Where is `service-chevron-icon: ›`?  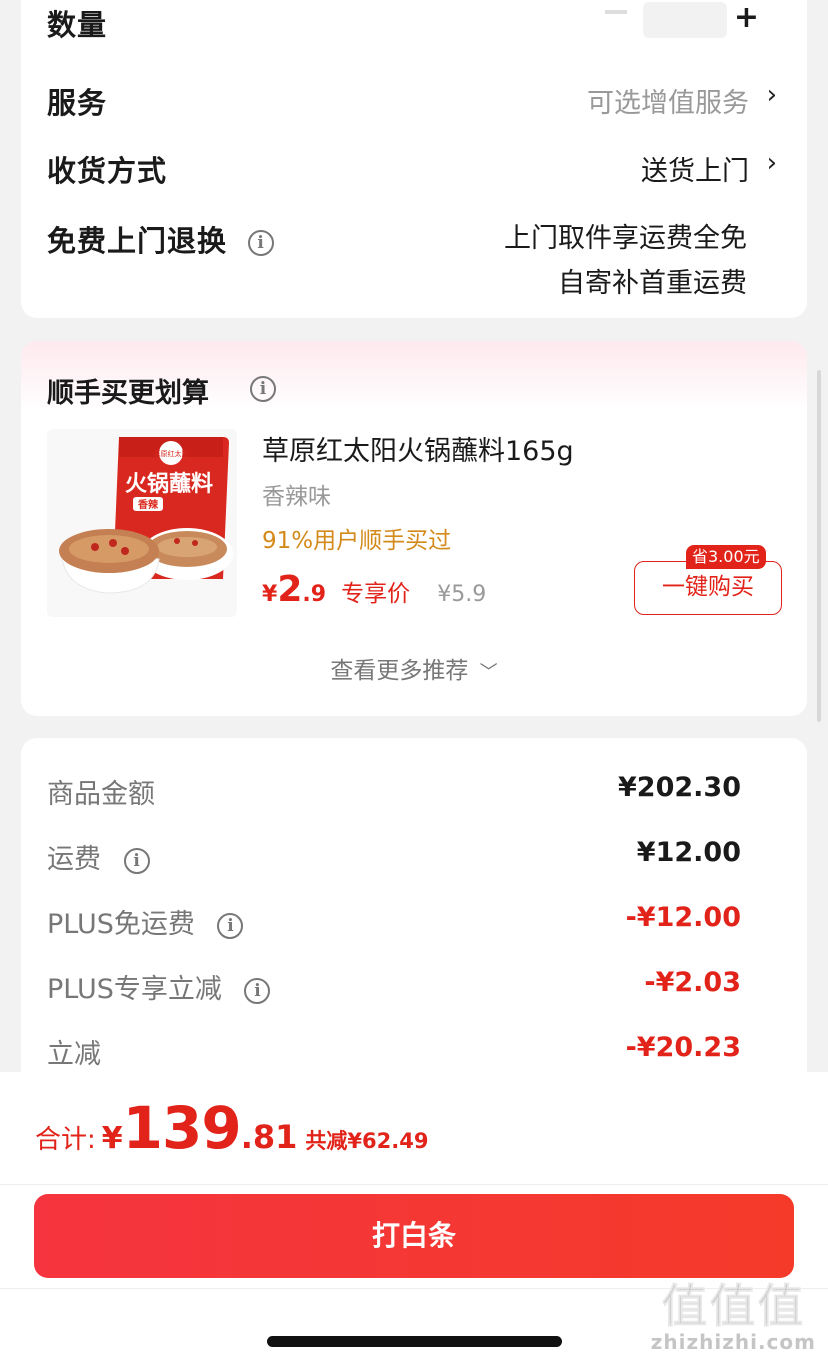 service-chevron-icon: › is located at coordinates (772, 95).